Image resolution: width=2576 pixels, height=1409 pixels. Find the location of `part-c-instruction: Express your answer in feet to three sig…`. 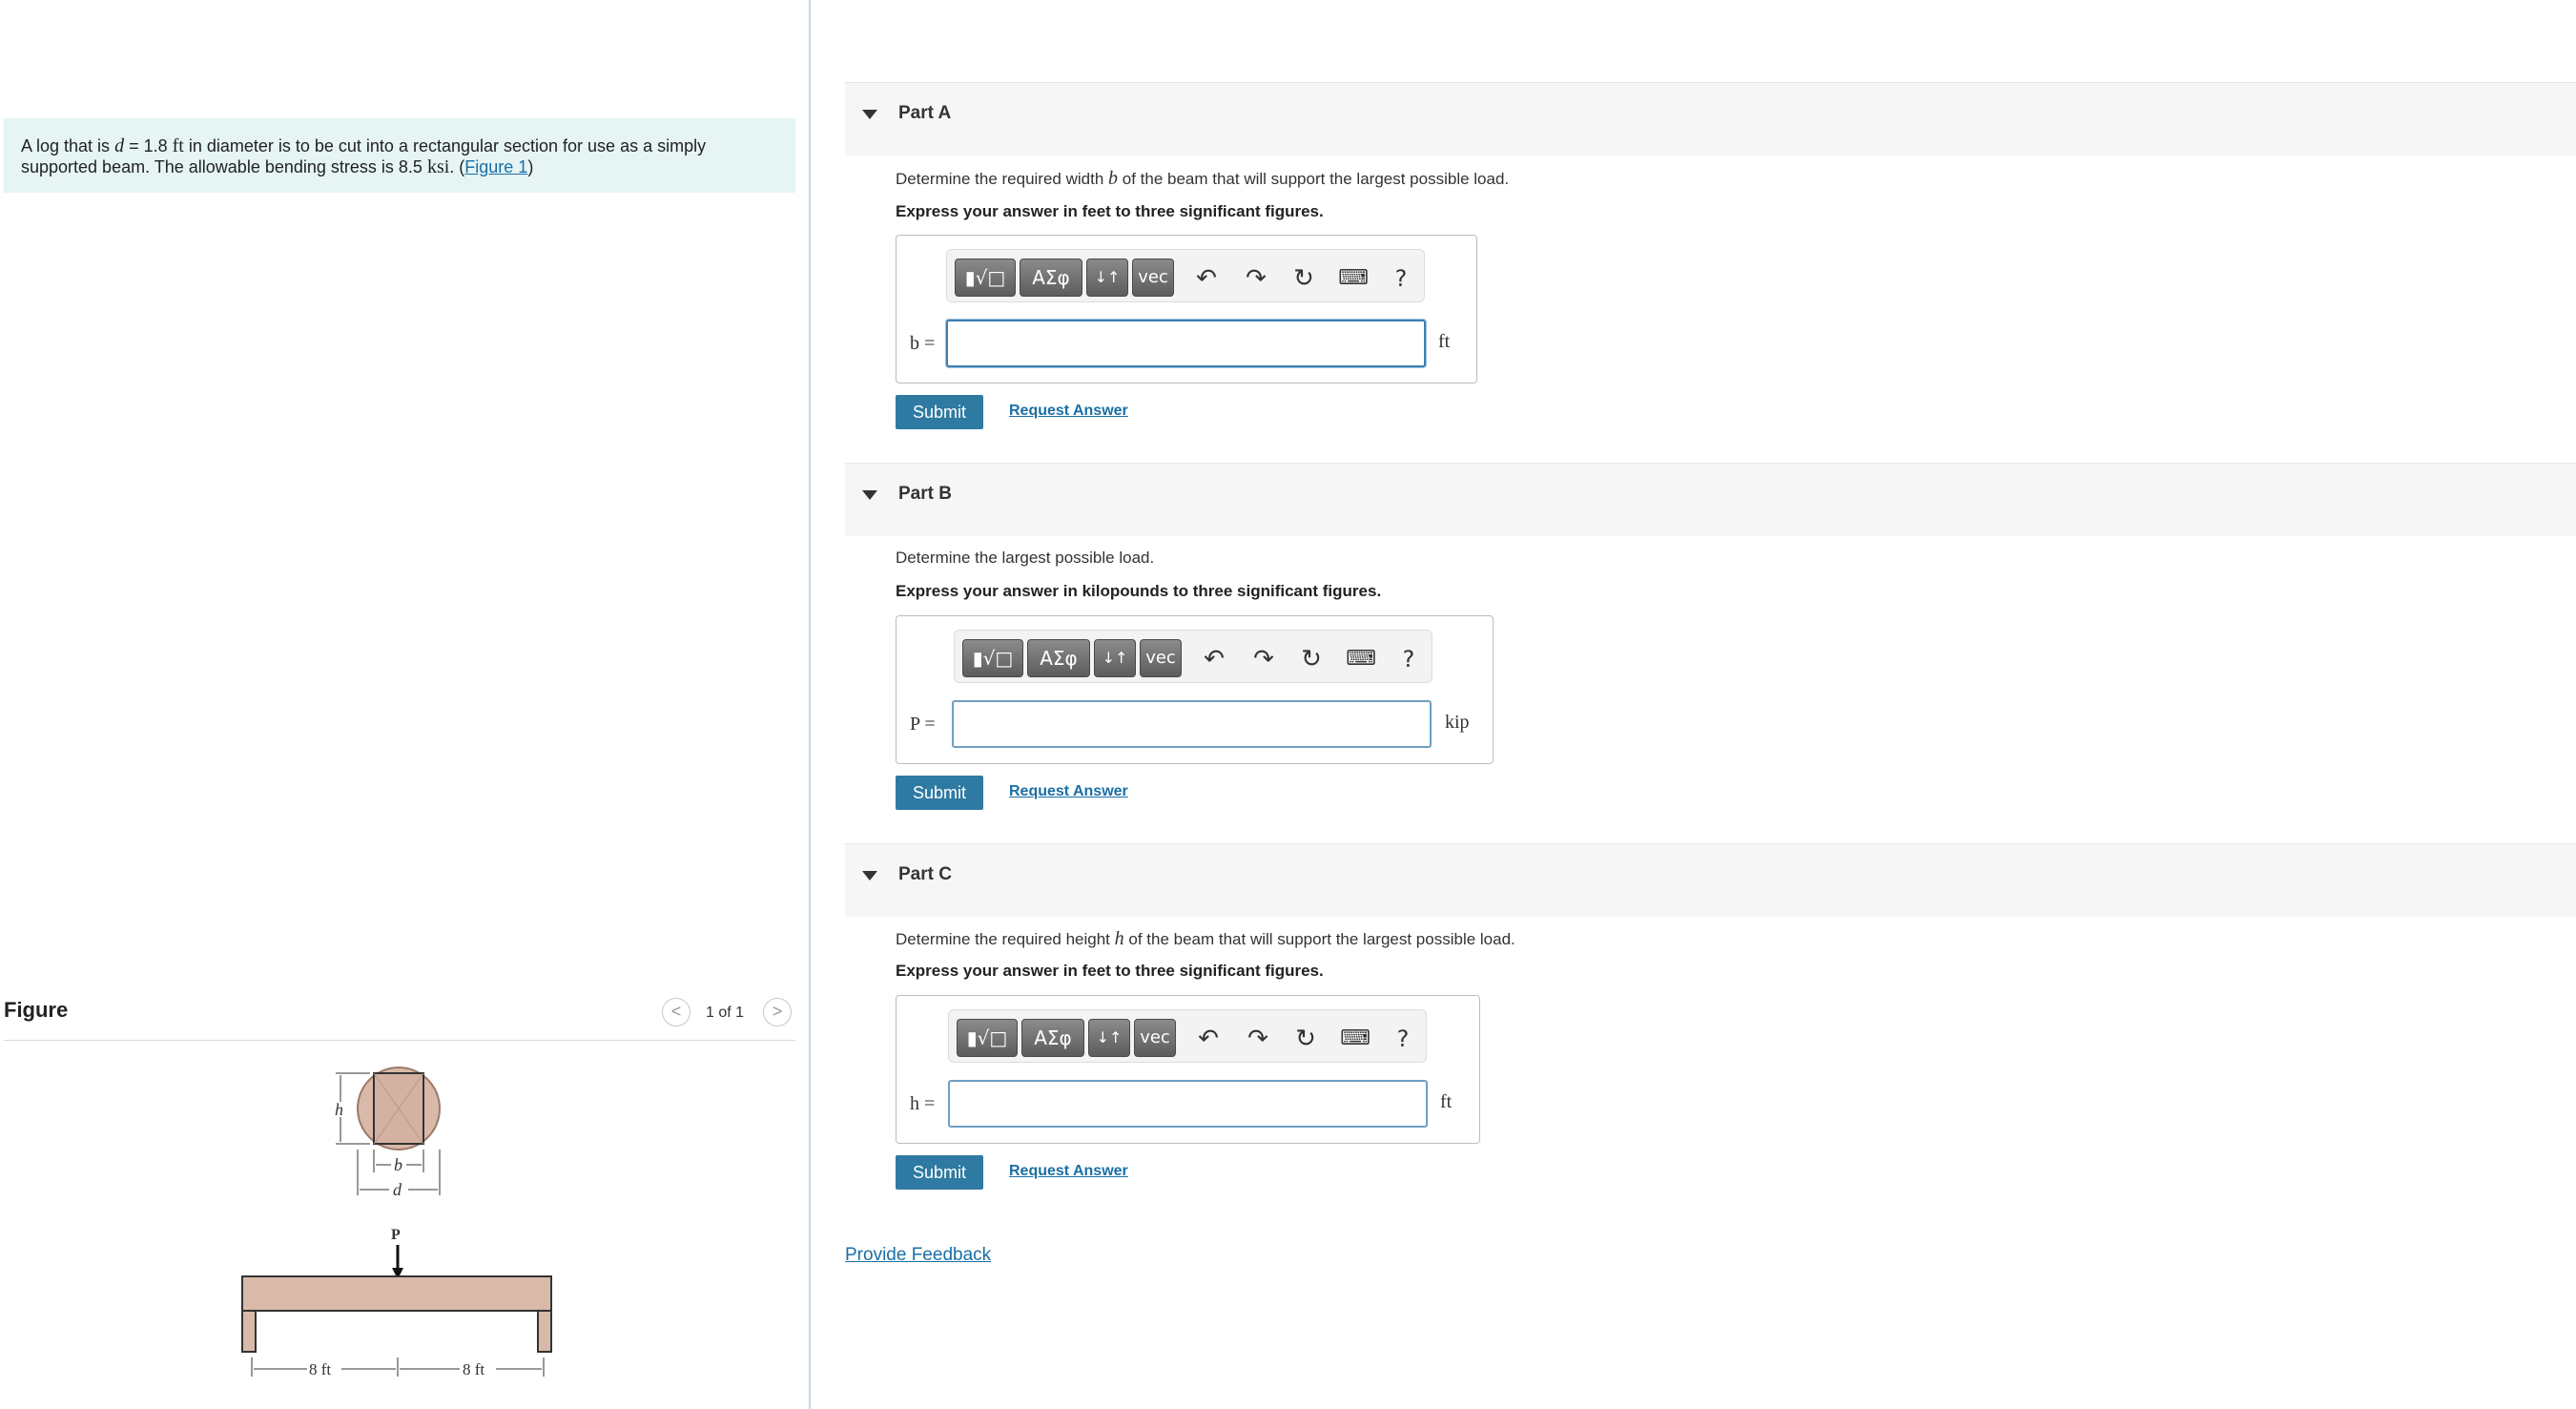

part-c-instruction: Express your answer in feet to three sig… is located at coordinates (1110, 971).